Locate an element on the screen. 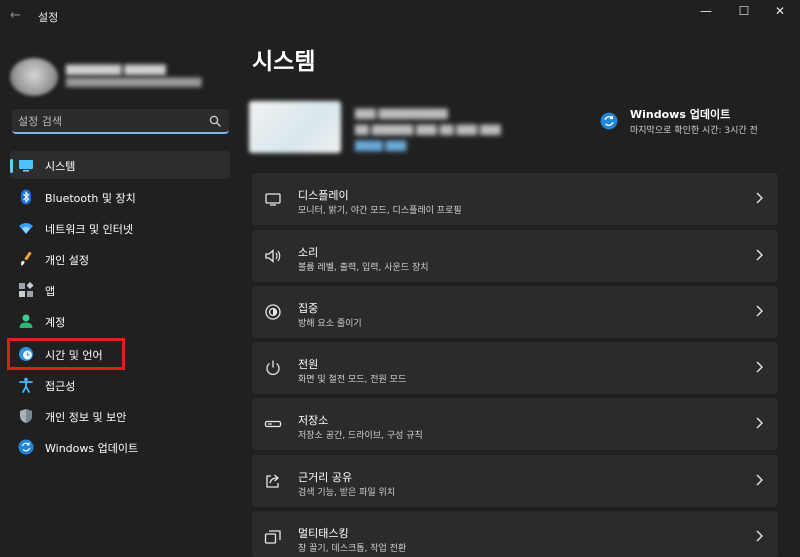  sidebar-item-system: 시스템 is located at coordinates (120, 165).